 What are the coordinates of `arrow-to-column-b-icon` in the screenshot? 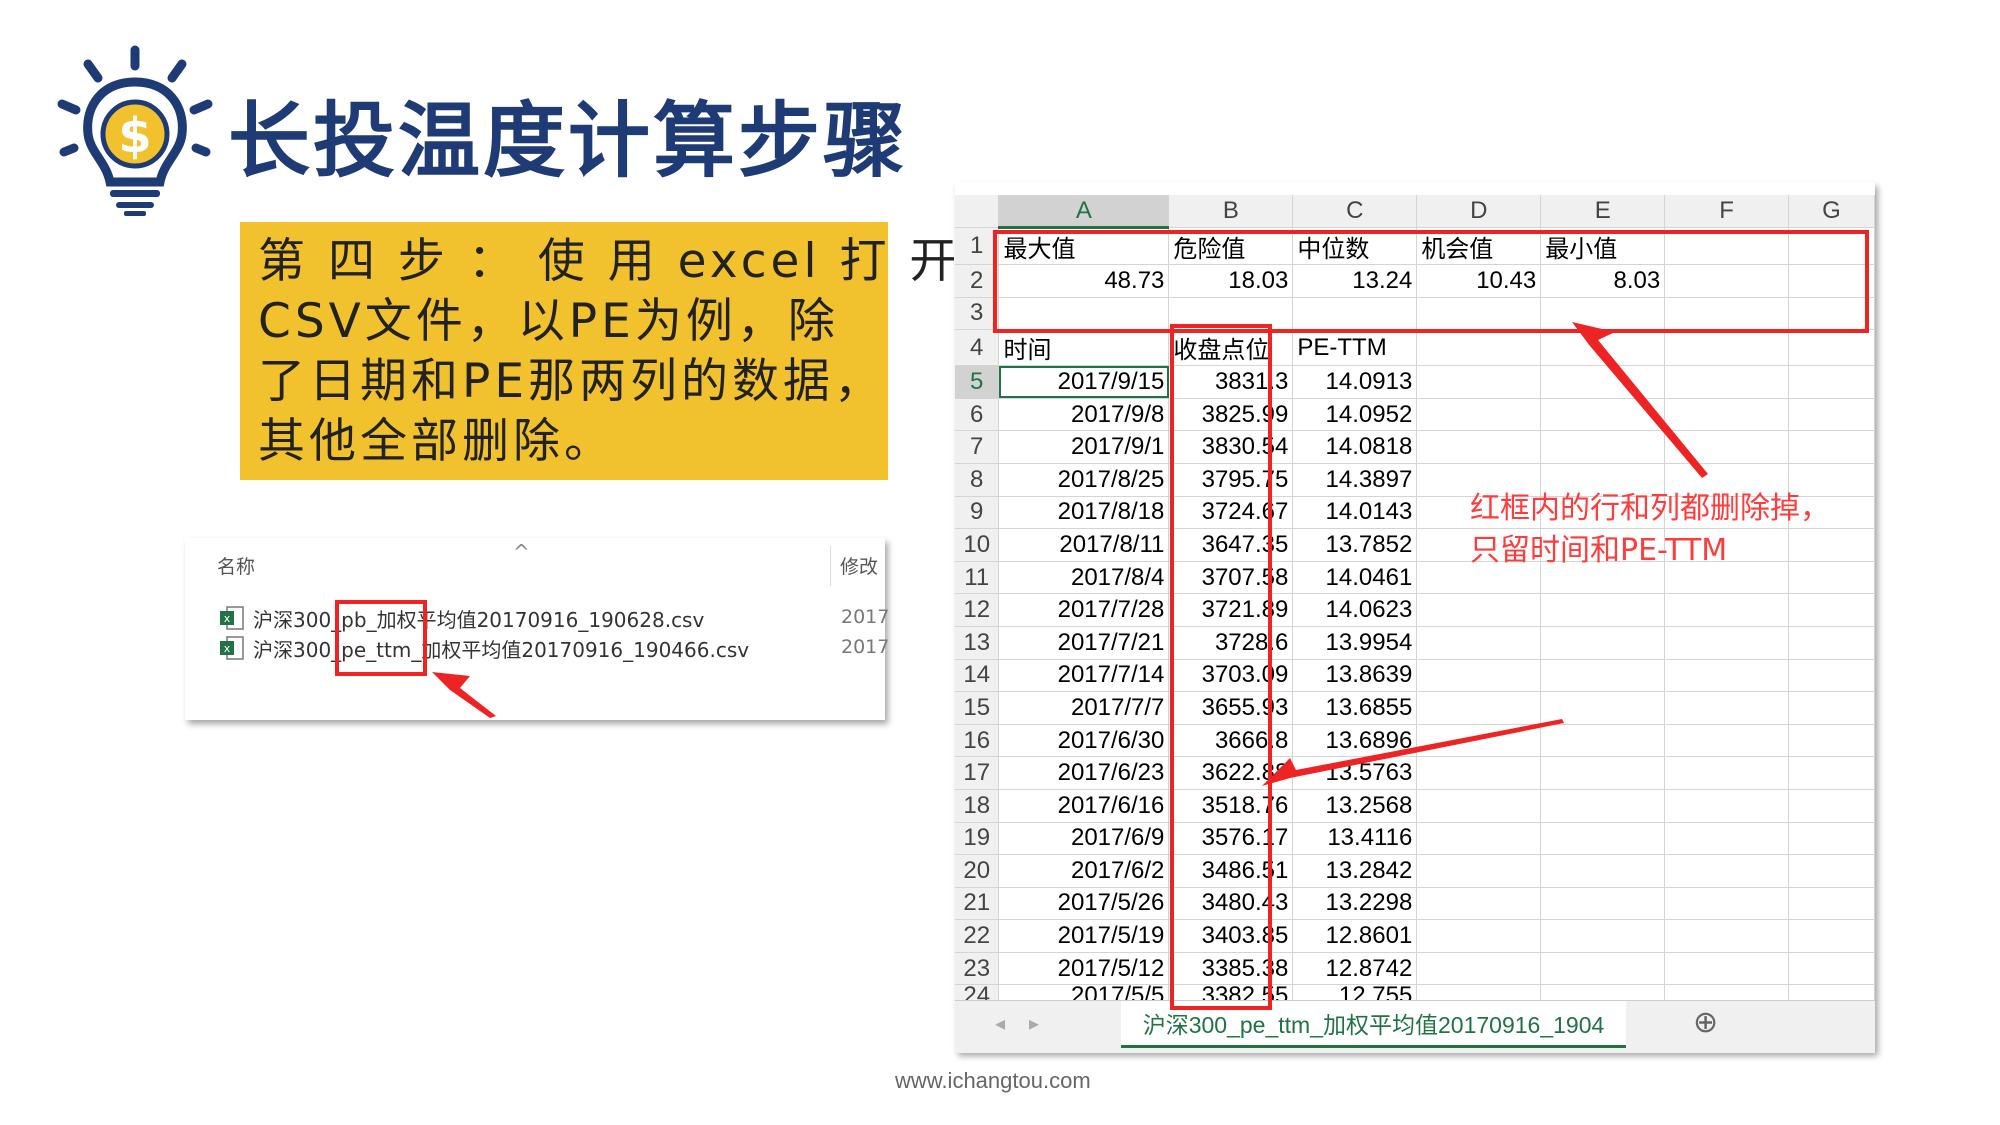 It's located at (1413, 752).